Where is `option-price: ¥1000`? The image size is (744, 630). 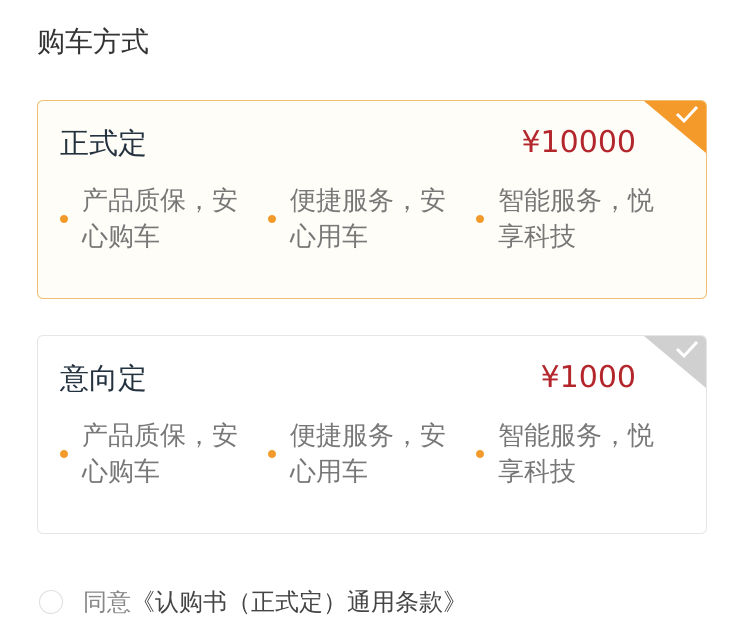 option-price: ¥1000 is located at coordinates (588, 378).